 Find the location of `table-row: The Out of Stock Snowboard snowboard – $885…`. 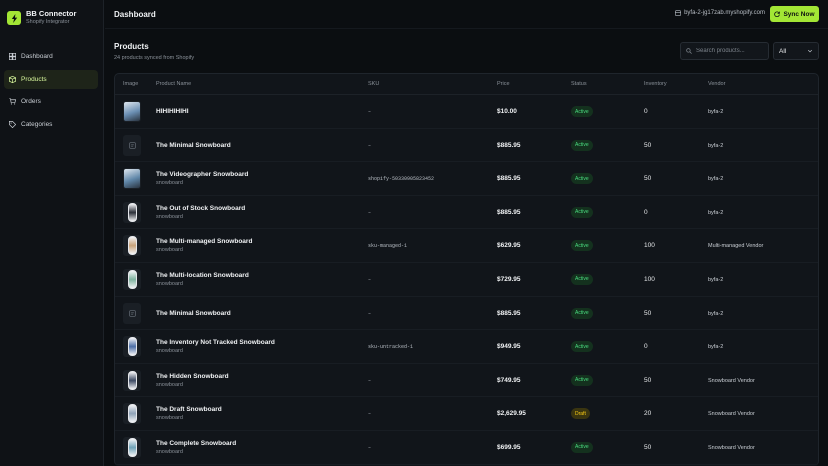

table-row: The Out of Stock Snowboard snowboard – $885… is located at coordinates (466, 213).